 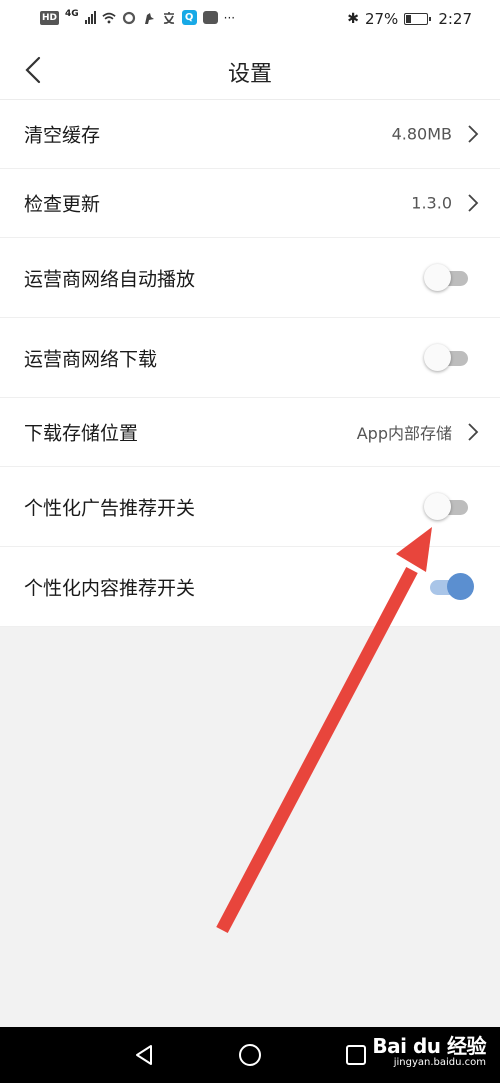 What do you see at coordinates (144, 1055) in the screenshot?
I see `back-triangle-icon` at bounding box center [144, 1055].